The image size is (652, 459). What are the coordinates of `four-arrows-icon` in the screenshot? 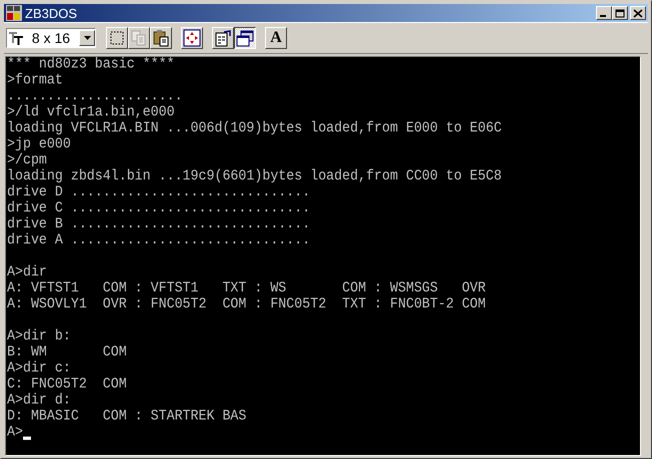 It's located at (192, 38).